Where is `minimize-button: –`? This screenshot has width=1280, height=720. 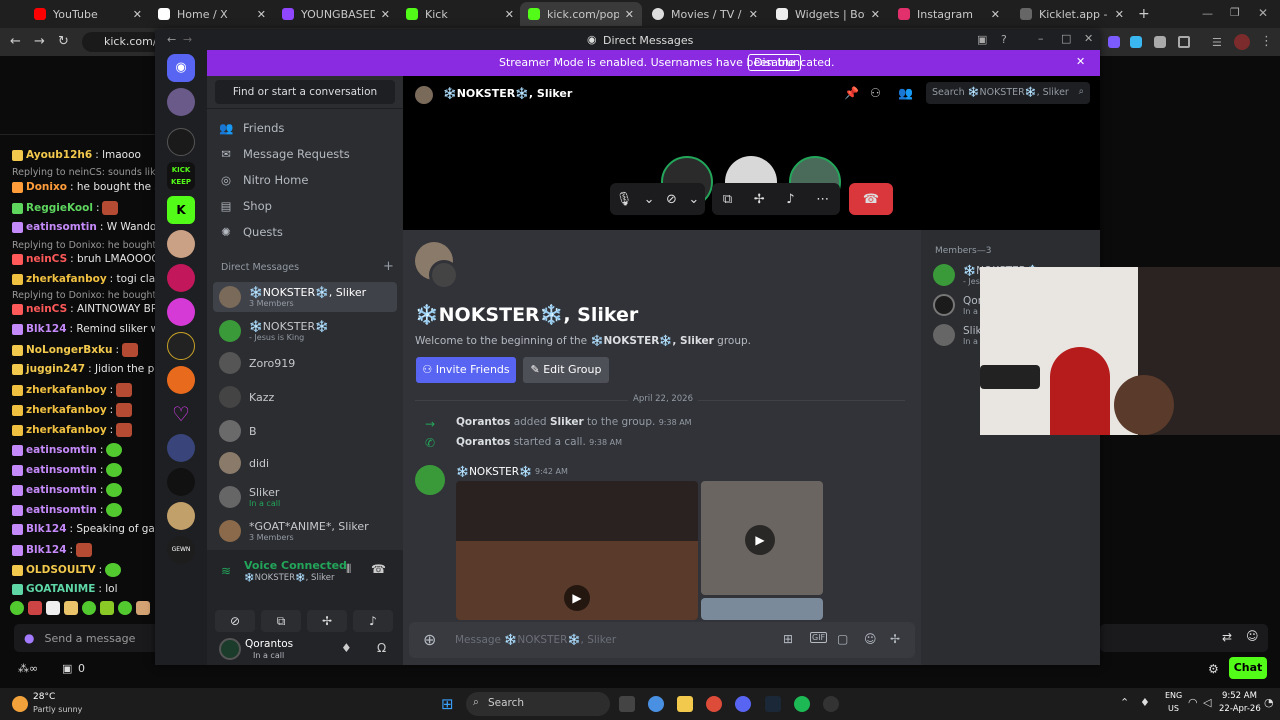 minimize-button: – is located at coordinates (1041, 38).